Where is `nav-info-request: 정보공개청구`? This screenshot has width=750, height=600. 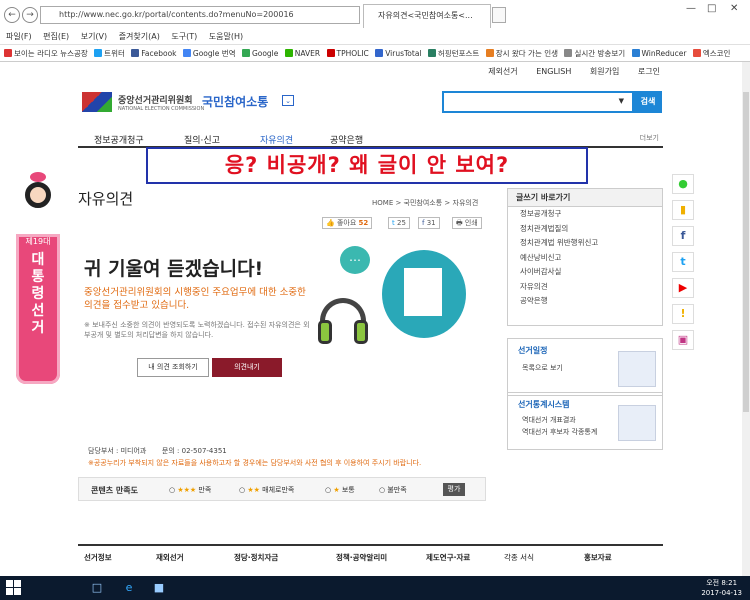
nav-info-request: 정보공개청구 is located at coordinates (119, 139).